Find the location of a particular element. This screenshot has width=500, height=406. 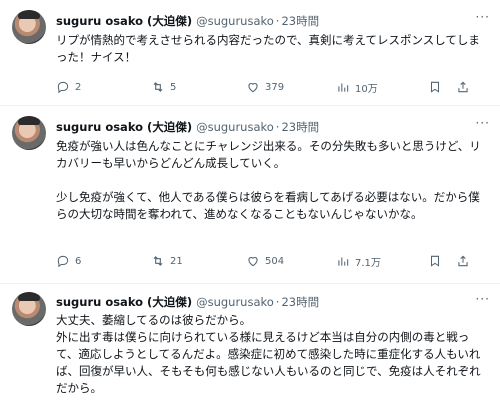

retweet-count: 21 is located at coordinates (176, 261).